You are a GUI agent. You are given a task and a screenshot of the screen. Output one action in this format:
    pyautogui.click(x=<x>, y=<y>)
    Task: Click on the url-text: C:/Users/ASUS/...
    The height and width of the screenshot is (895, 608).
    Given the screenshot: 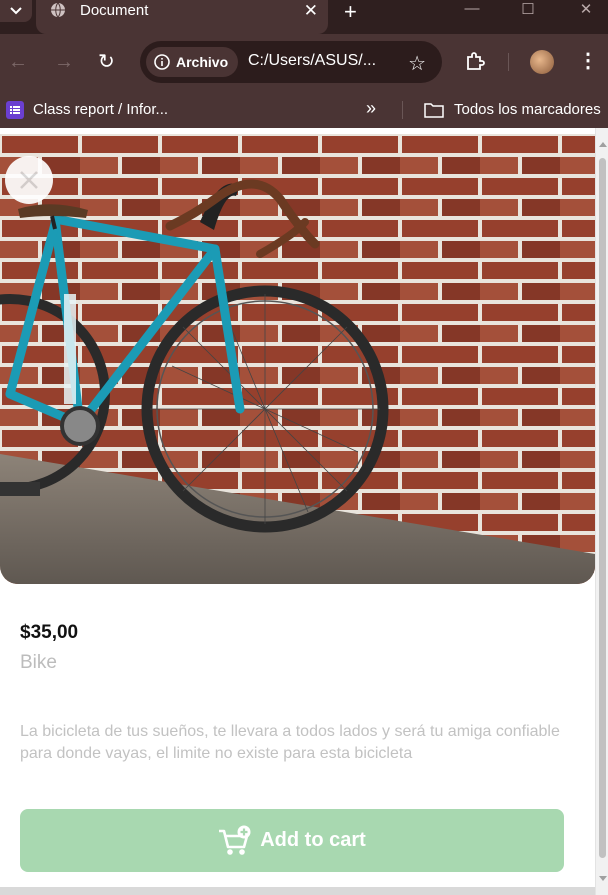 What is the action you would take?
    pyautogui.click(x=312, y=61)
    